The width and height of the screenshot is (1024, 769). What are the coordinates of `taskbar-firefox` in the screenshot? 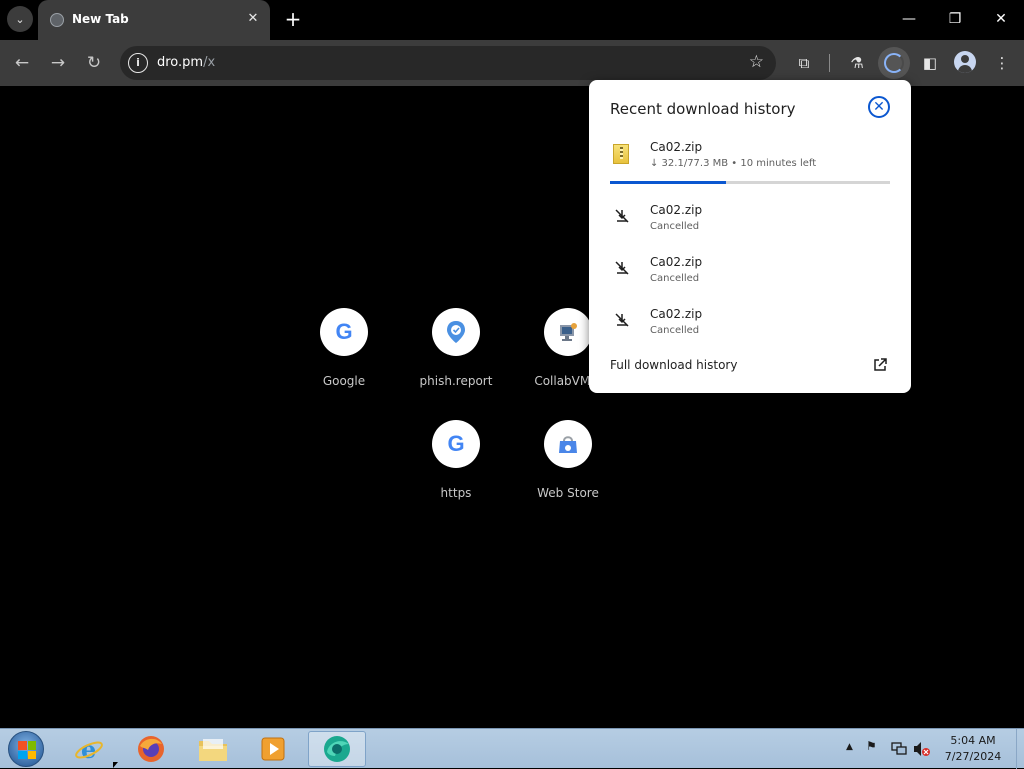 It's located at (151, 749).